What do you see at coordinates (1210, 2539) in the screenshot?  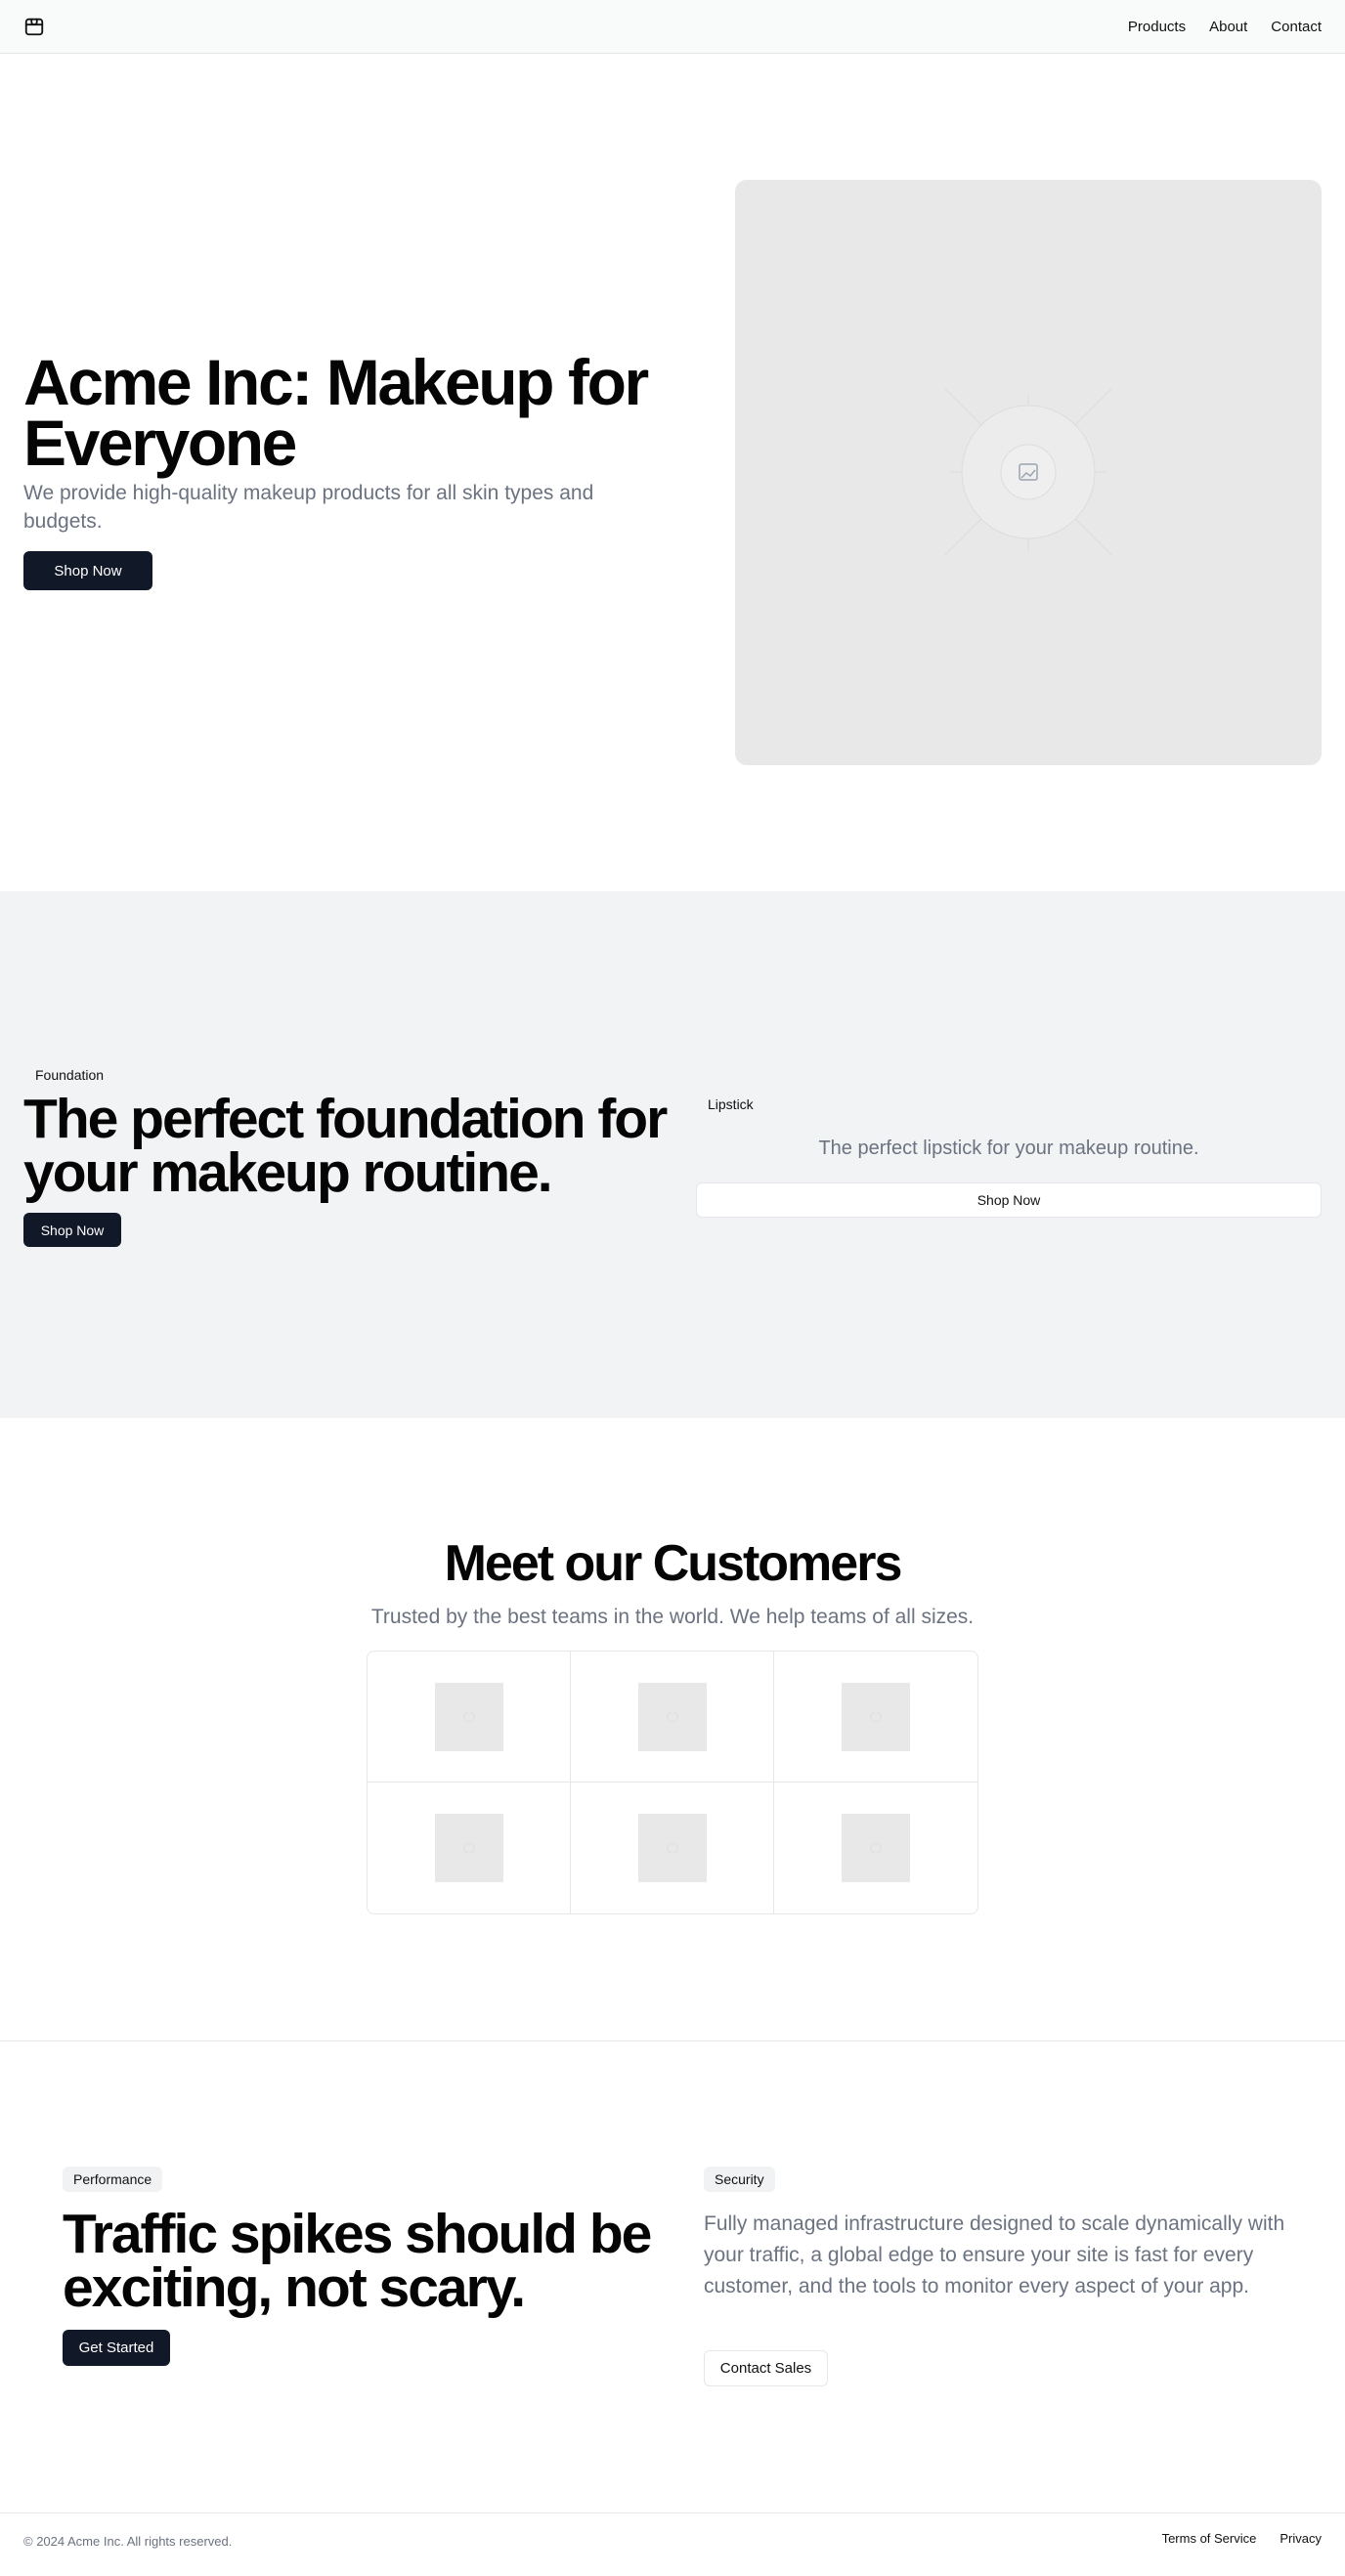 I see `footer-link-terms: Terms of Service` at bounding box center [1210, 2539].